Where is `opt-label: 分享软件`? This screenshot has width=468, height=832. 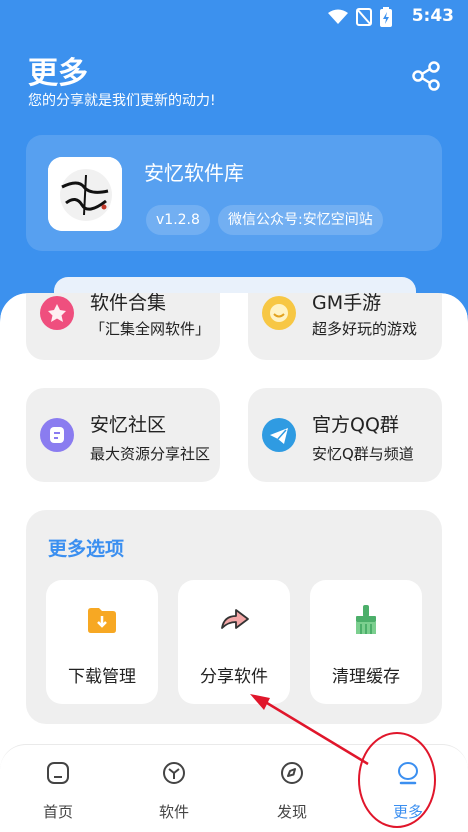 opt-label: 分享软件 is located at coordinates (234, 677).